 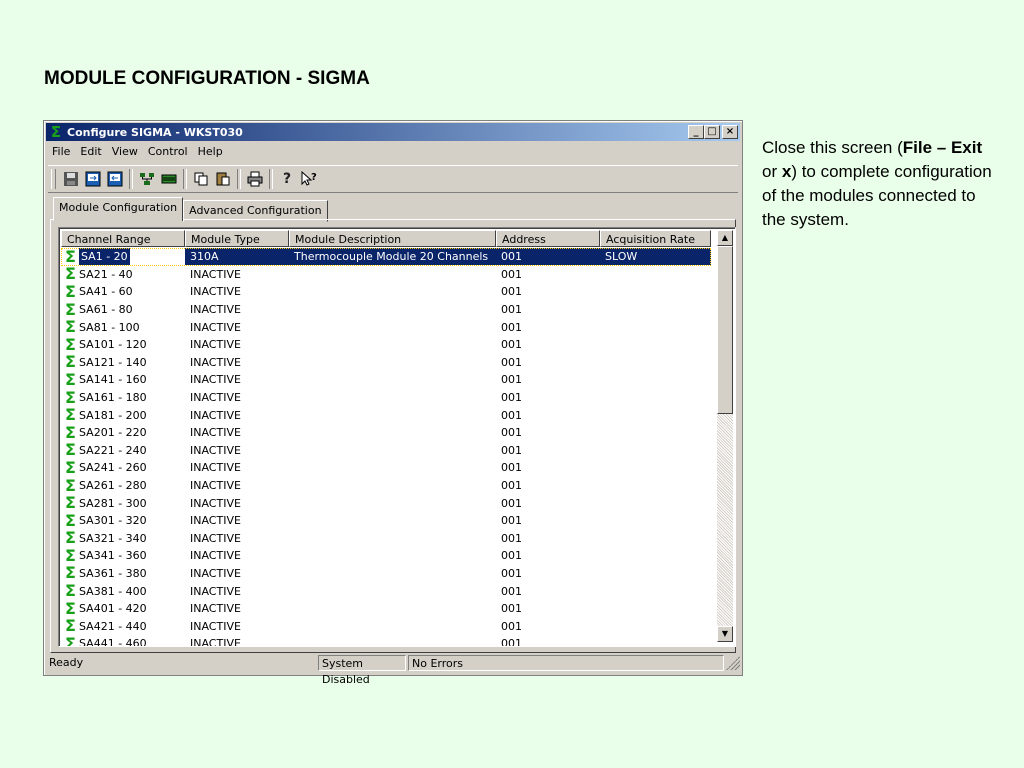 What do you see at coordinates (255, 179) in the screenshot?
I see `print-icon` at bounding box center [255, 179].